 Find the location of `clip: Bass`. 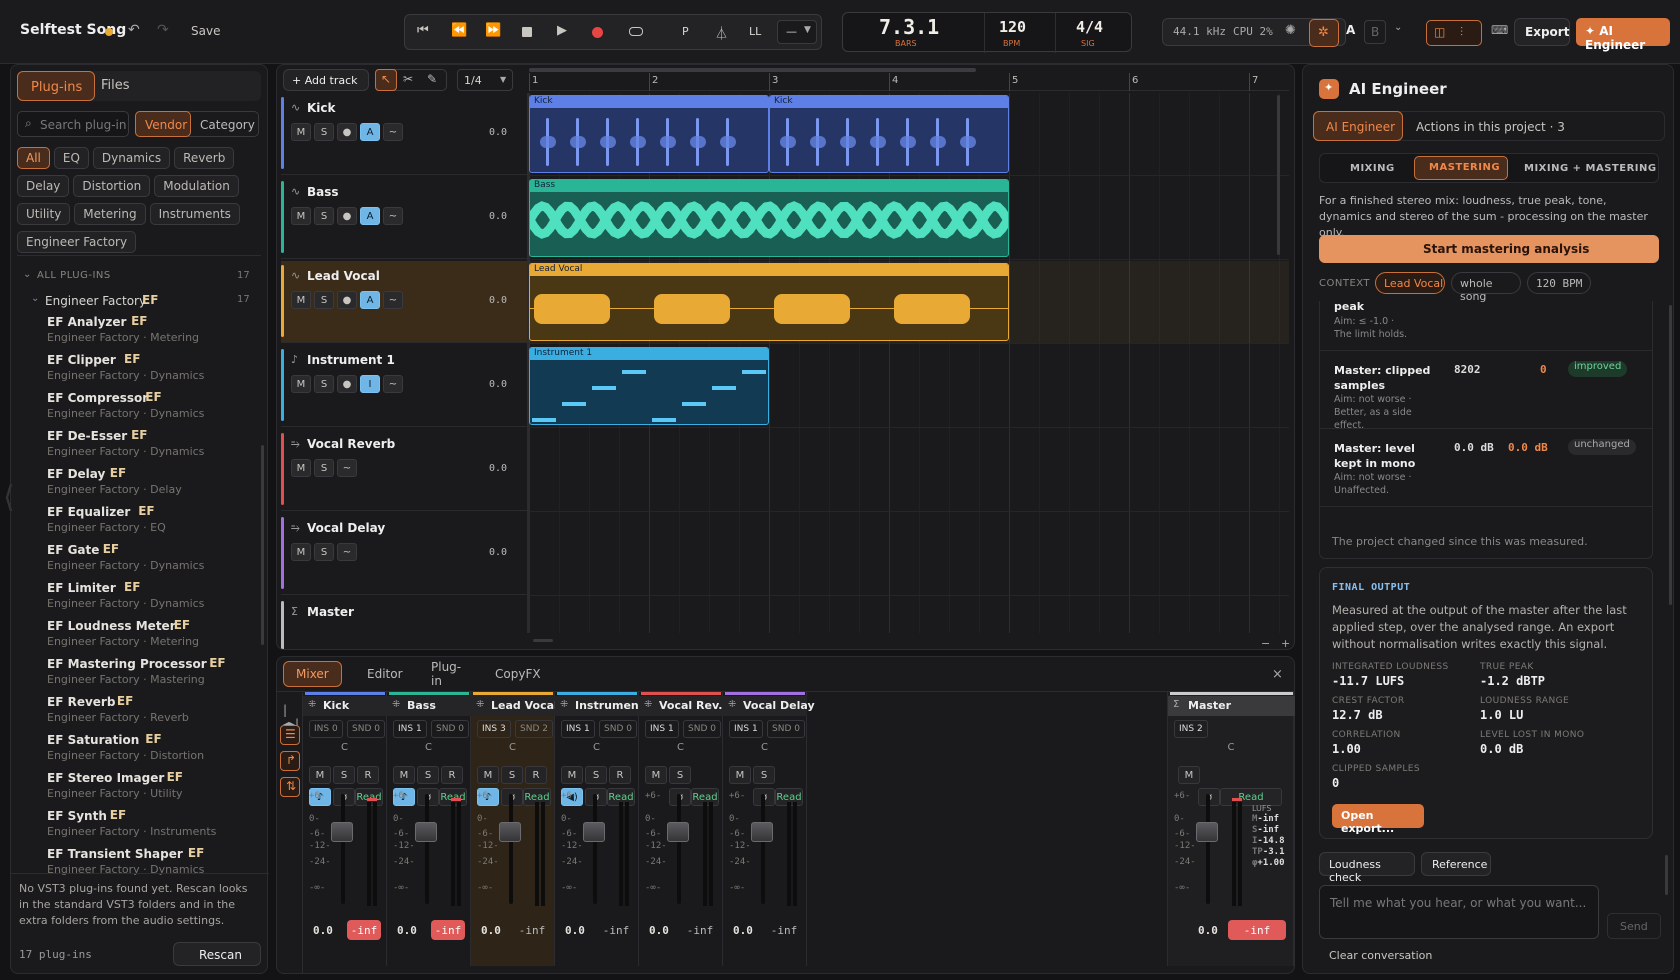

clip: Bass is located at coordinates (769, 218).